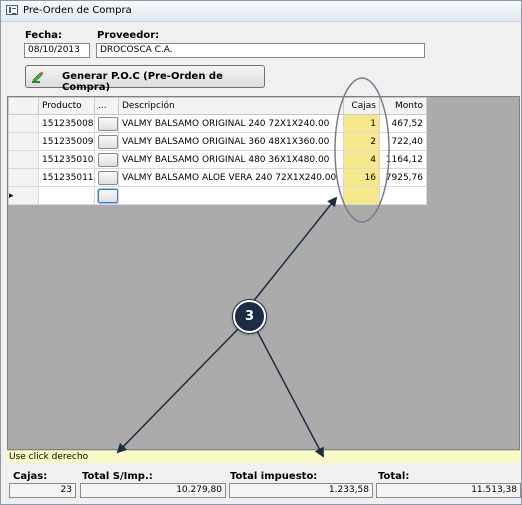  I want to click on proveedor-field: DROCOSCA C.A., so click(260, 50).